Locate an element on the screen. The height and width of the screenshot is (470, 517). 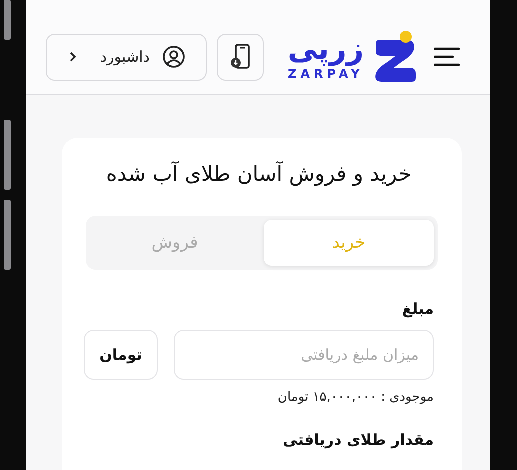
dashboard-button: داشبورد is located at coordinates (126, 57).